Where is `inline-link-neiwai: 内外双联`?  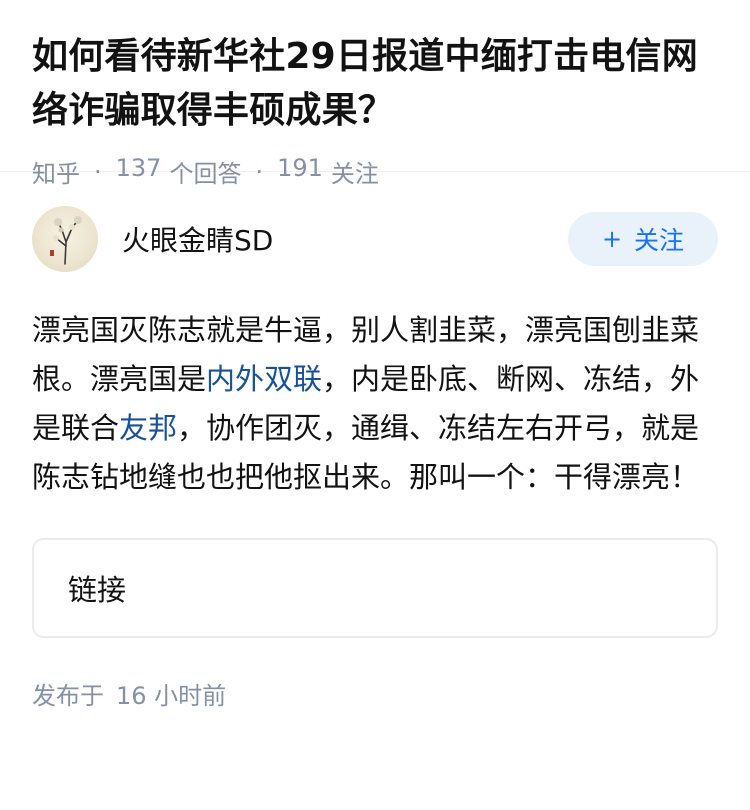
inline-link-neiwai: 内外双联 is located at coordinates (264, 379).